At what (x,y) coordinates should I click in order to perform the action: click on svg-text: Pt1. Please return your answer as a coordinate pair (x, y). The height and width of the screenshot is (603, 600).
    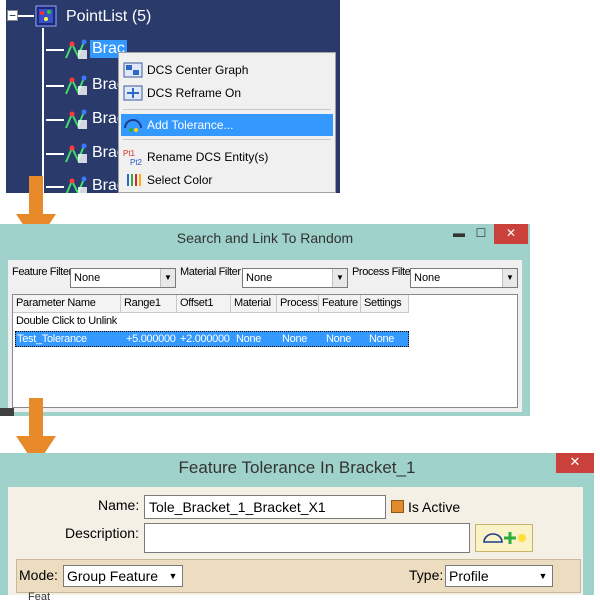
    Looking at the image, I should click on (129, 153).